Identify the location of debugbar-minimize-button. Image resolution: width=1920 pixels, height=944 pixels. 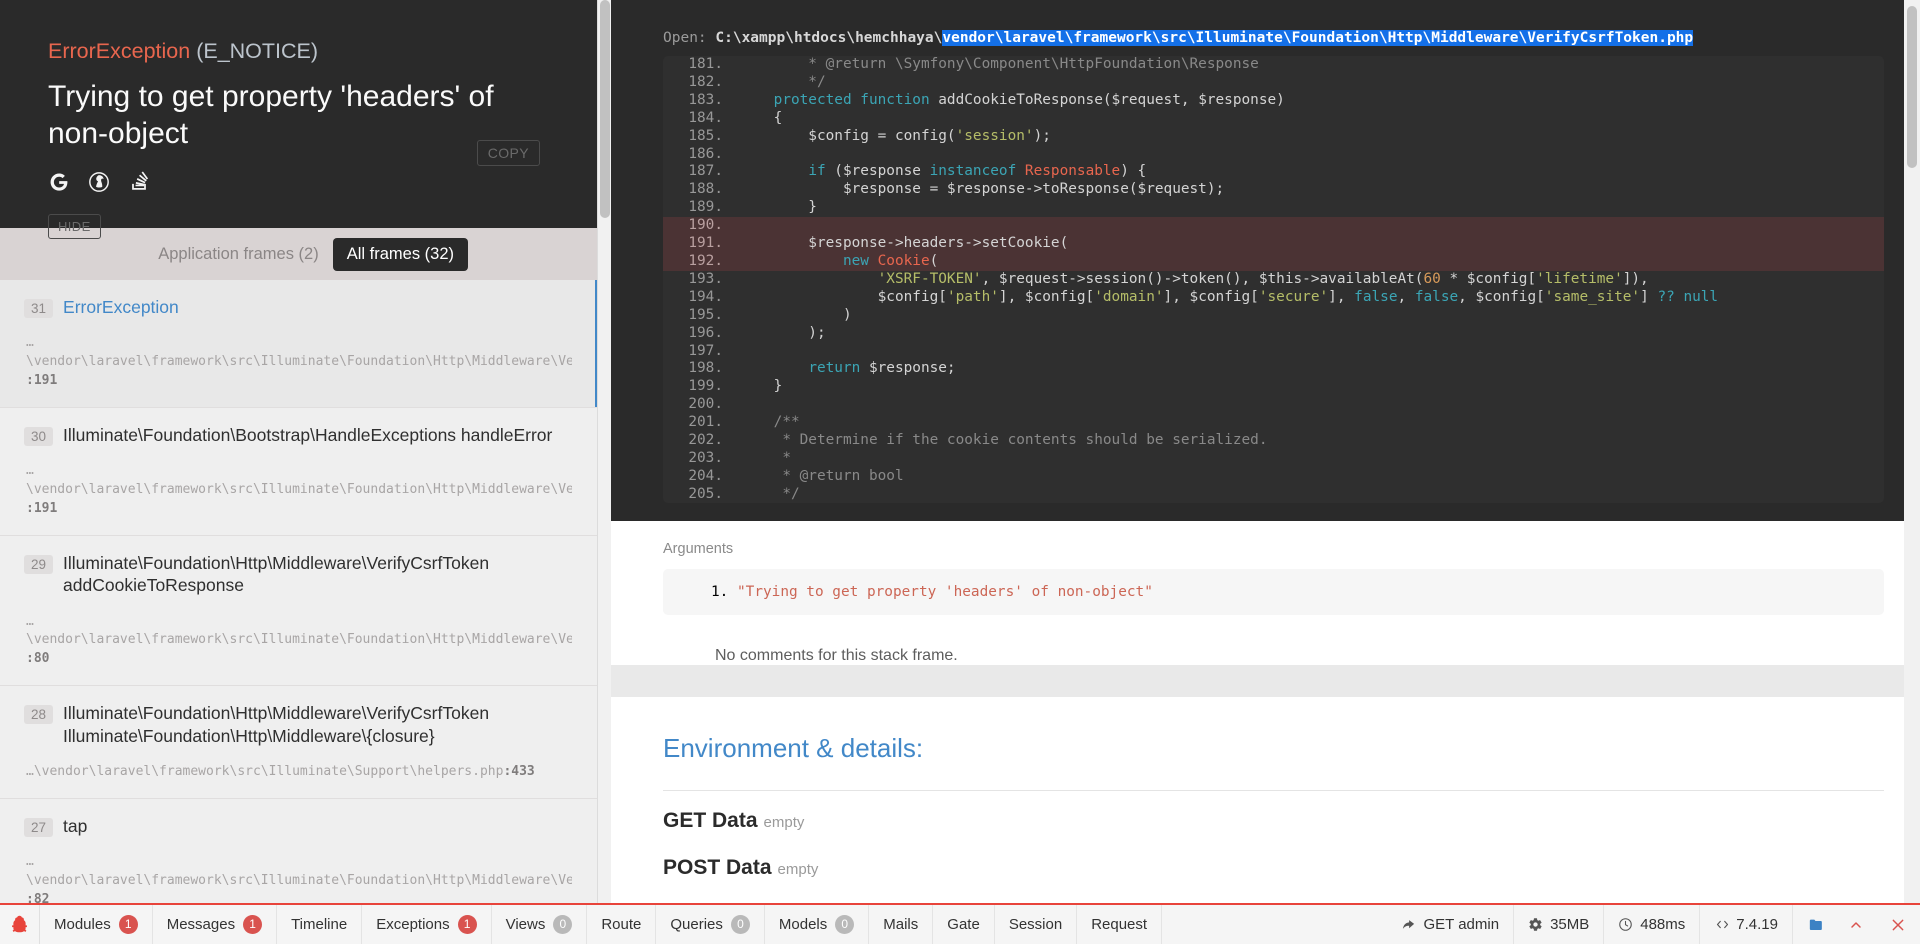
(1856, 924).